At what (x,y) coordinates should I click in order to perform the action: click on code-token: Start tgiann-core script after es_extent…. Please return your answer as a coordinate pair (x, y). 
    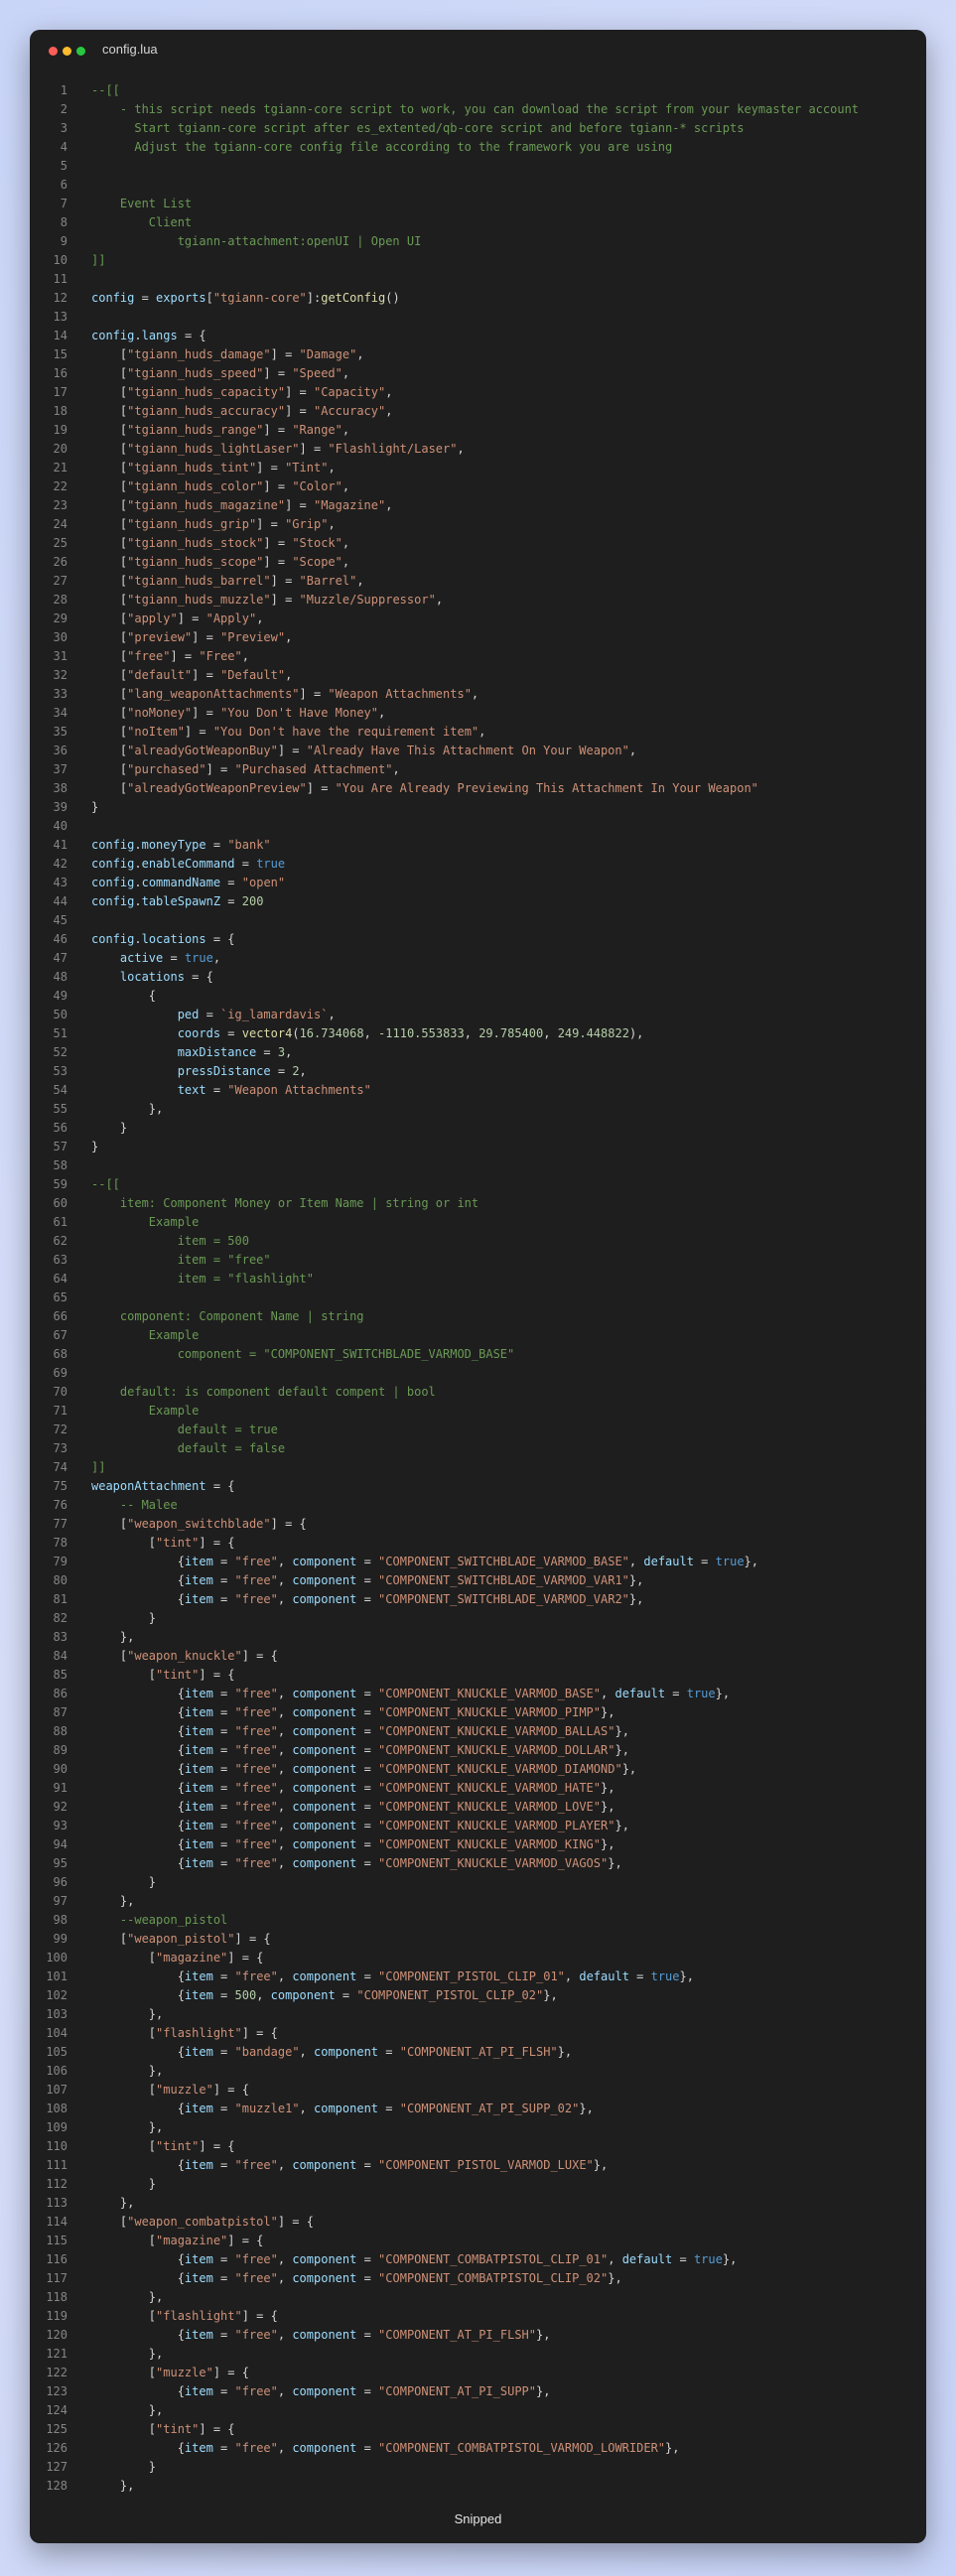
    Looking at the image, I should click on (418, 128).